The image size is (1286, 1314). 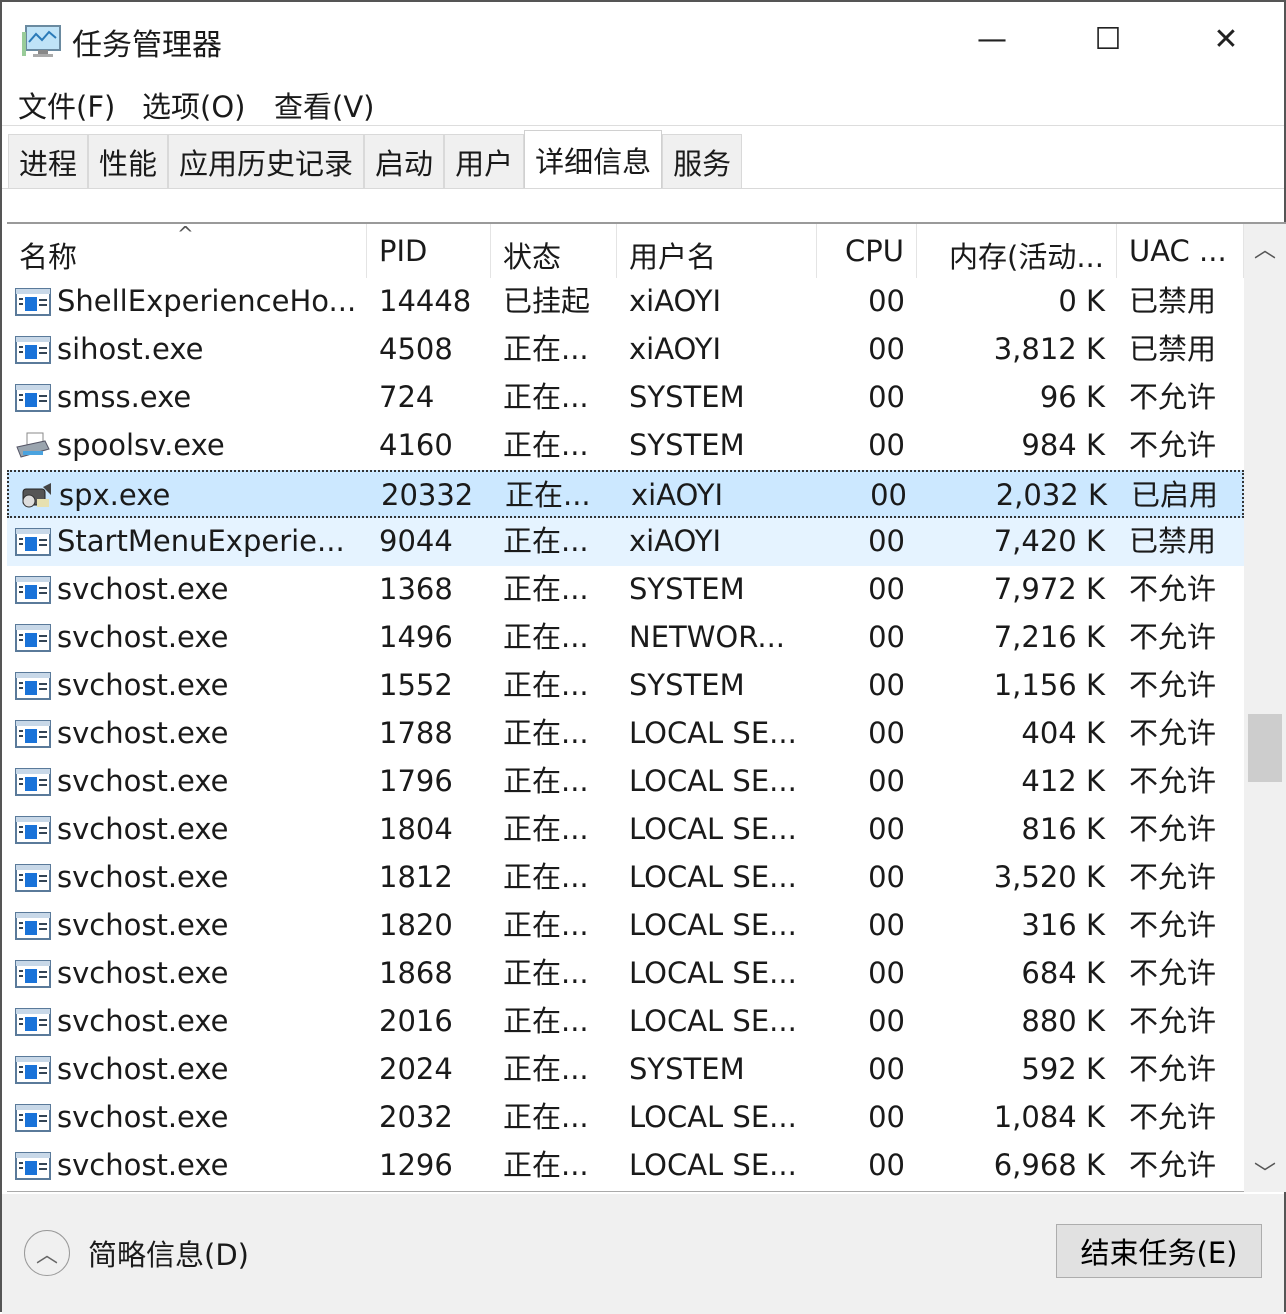 I want to click on table-row: svchost.exe 2024 正在... SYSTEM 00 592 K 不允许, so click(x=625, y=1070).